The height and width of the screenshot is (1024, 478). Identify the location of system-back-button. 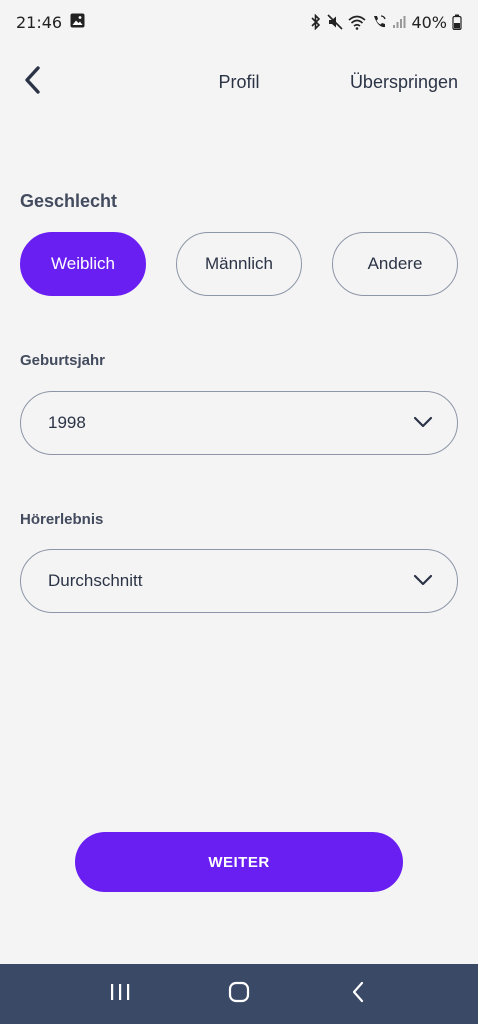
(358, 994).